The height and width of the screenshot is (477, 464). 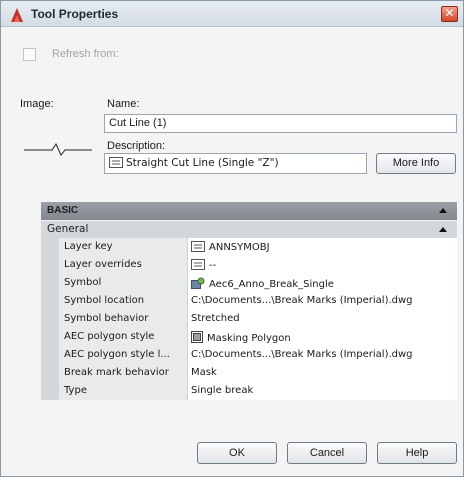 I want to click on group-header-general: General, so click(x=249, y=229).